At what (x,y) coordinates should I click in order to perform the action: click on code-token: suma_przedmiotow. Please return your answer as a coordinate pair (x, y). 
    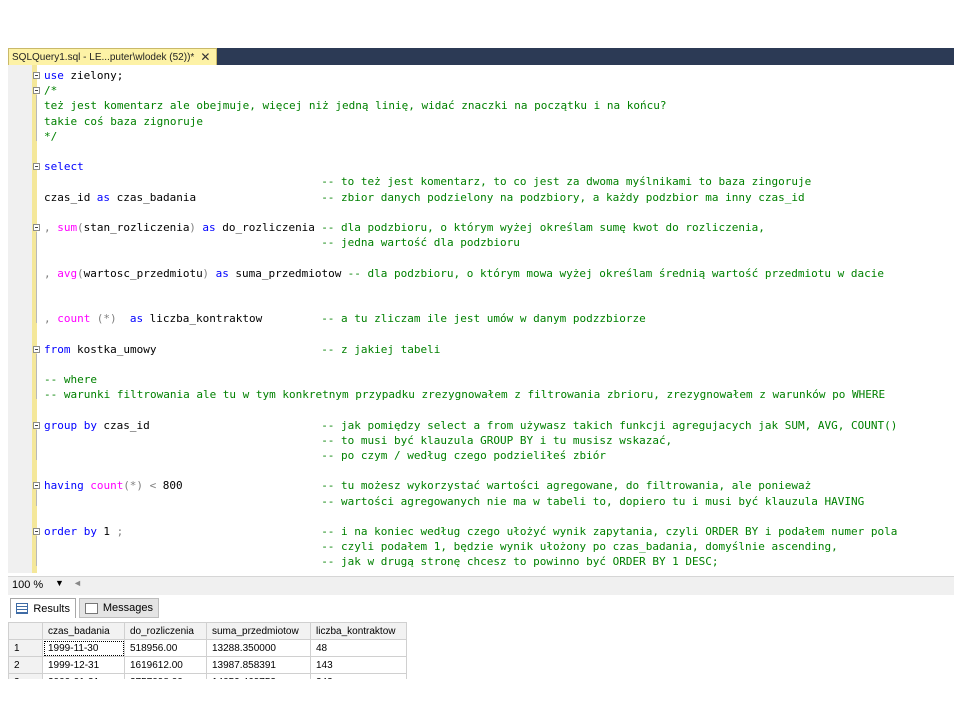
    Looking at the image, I should click on (285, 273).